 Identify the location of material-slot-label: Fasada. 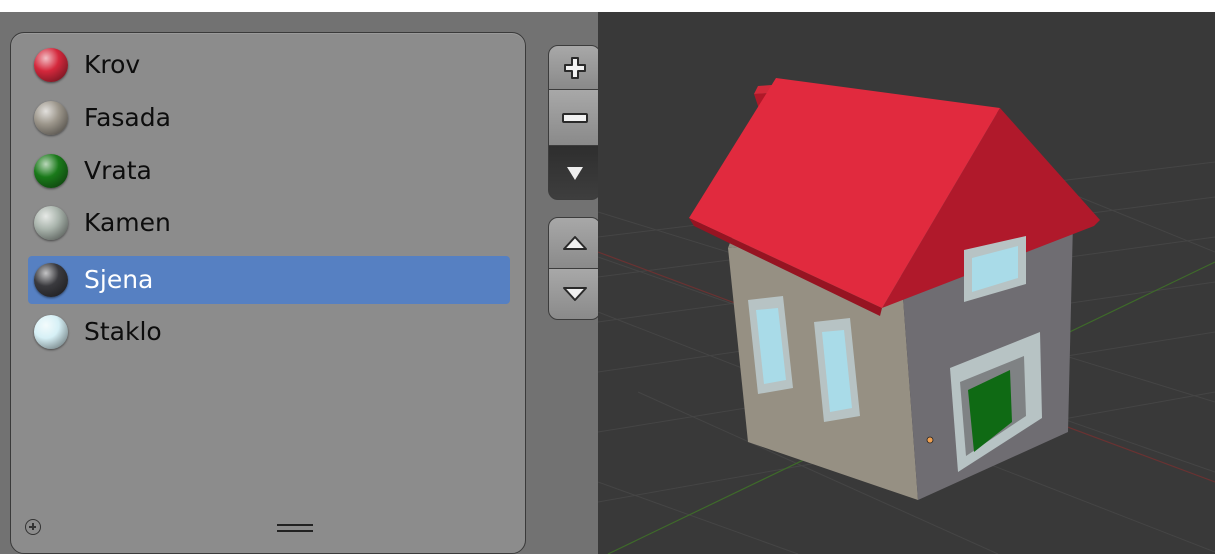
(127, 117).